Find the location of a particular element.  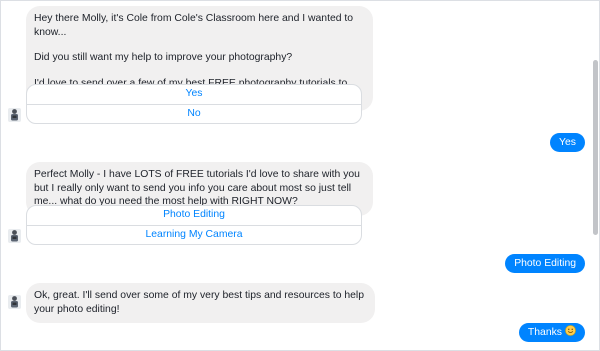

outgoing-message-bubble: Yes is located at coordinates (567, 142).